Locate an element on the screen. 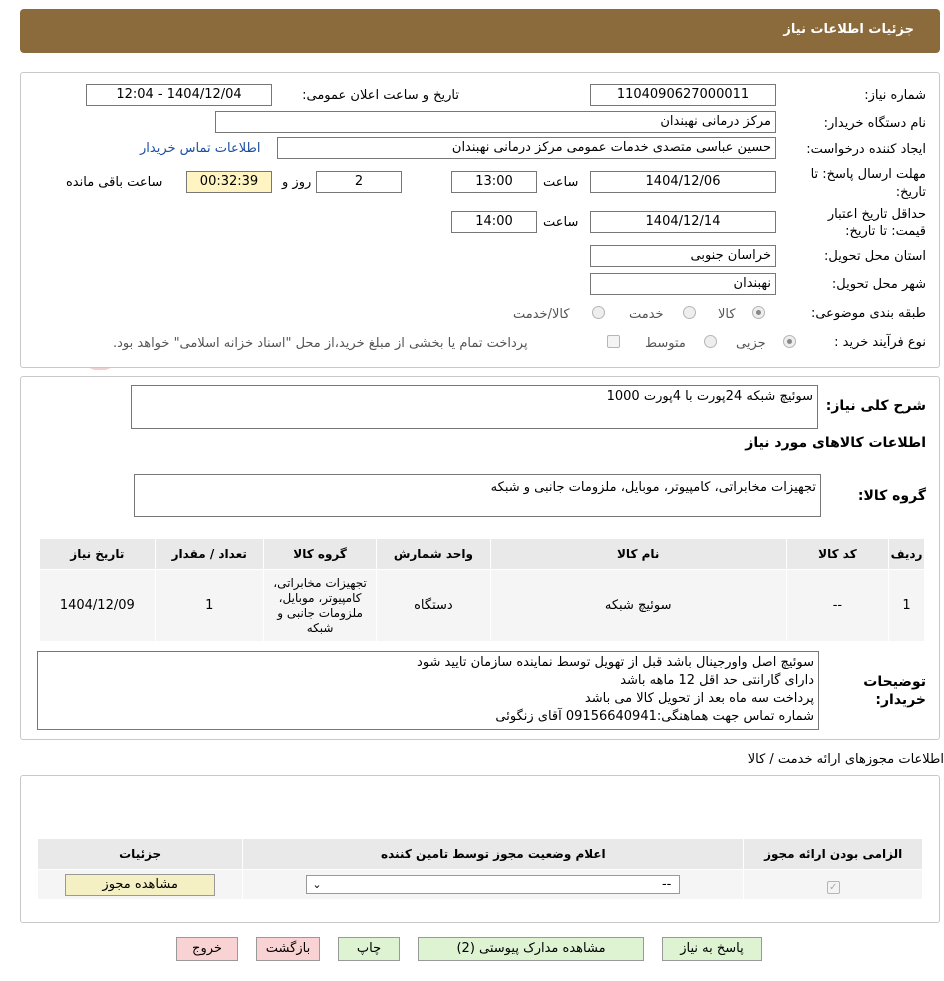  deadline-label-line2: تاریخ: is located at coordinates (910, 192).